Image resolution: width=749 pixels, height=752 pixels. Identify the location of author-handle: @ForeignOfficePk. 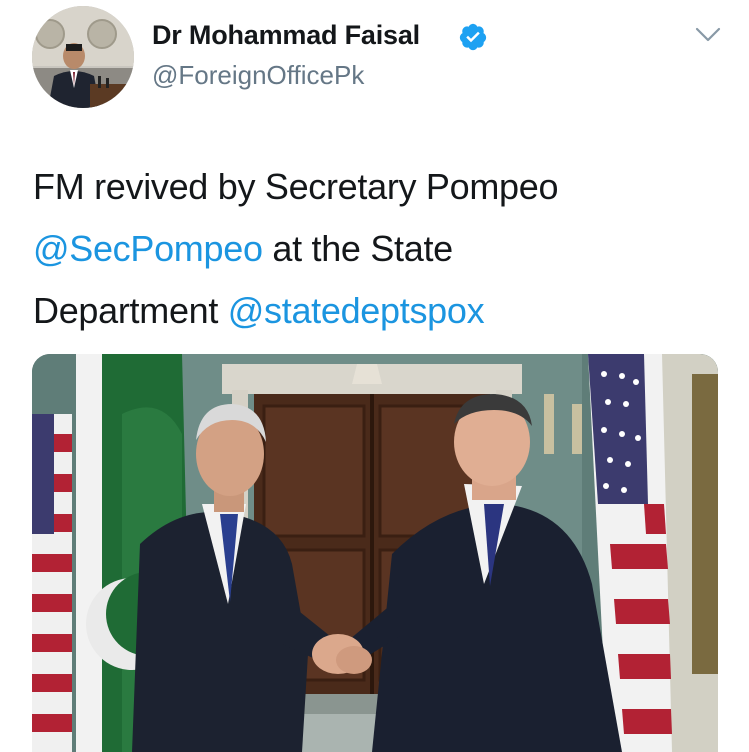
(258, 75).